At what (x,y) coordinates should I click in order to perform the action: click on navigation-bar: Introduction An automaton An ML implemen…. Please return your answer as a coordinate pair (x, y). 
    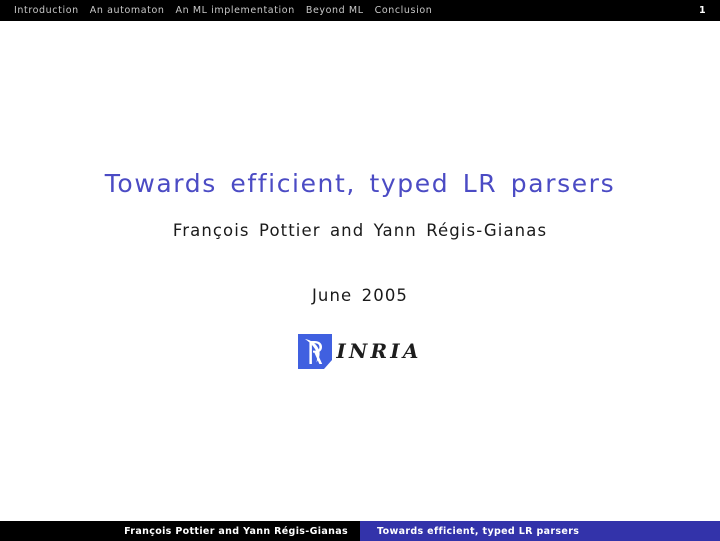
    Looking at the image, I should click on (360, 10).